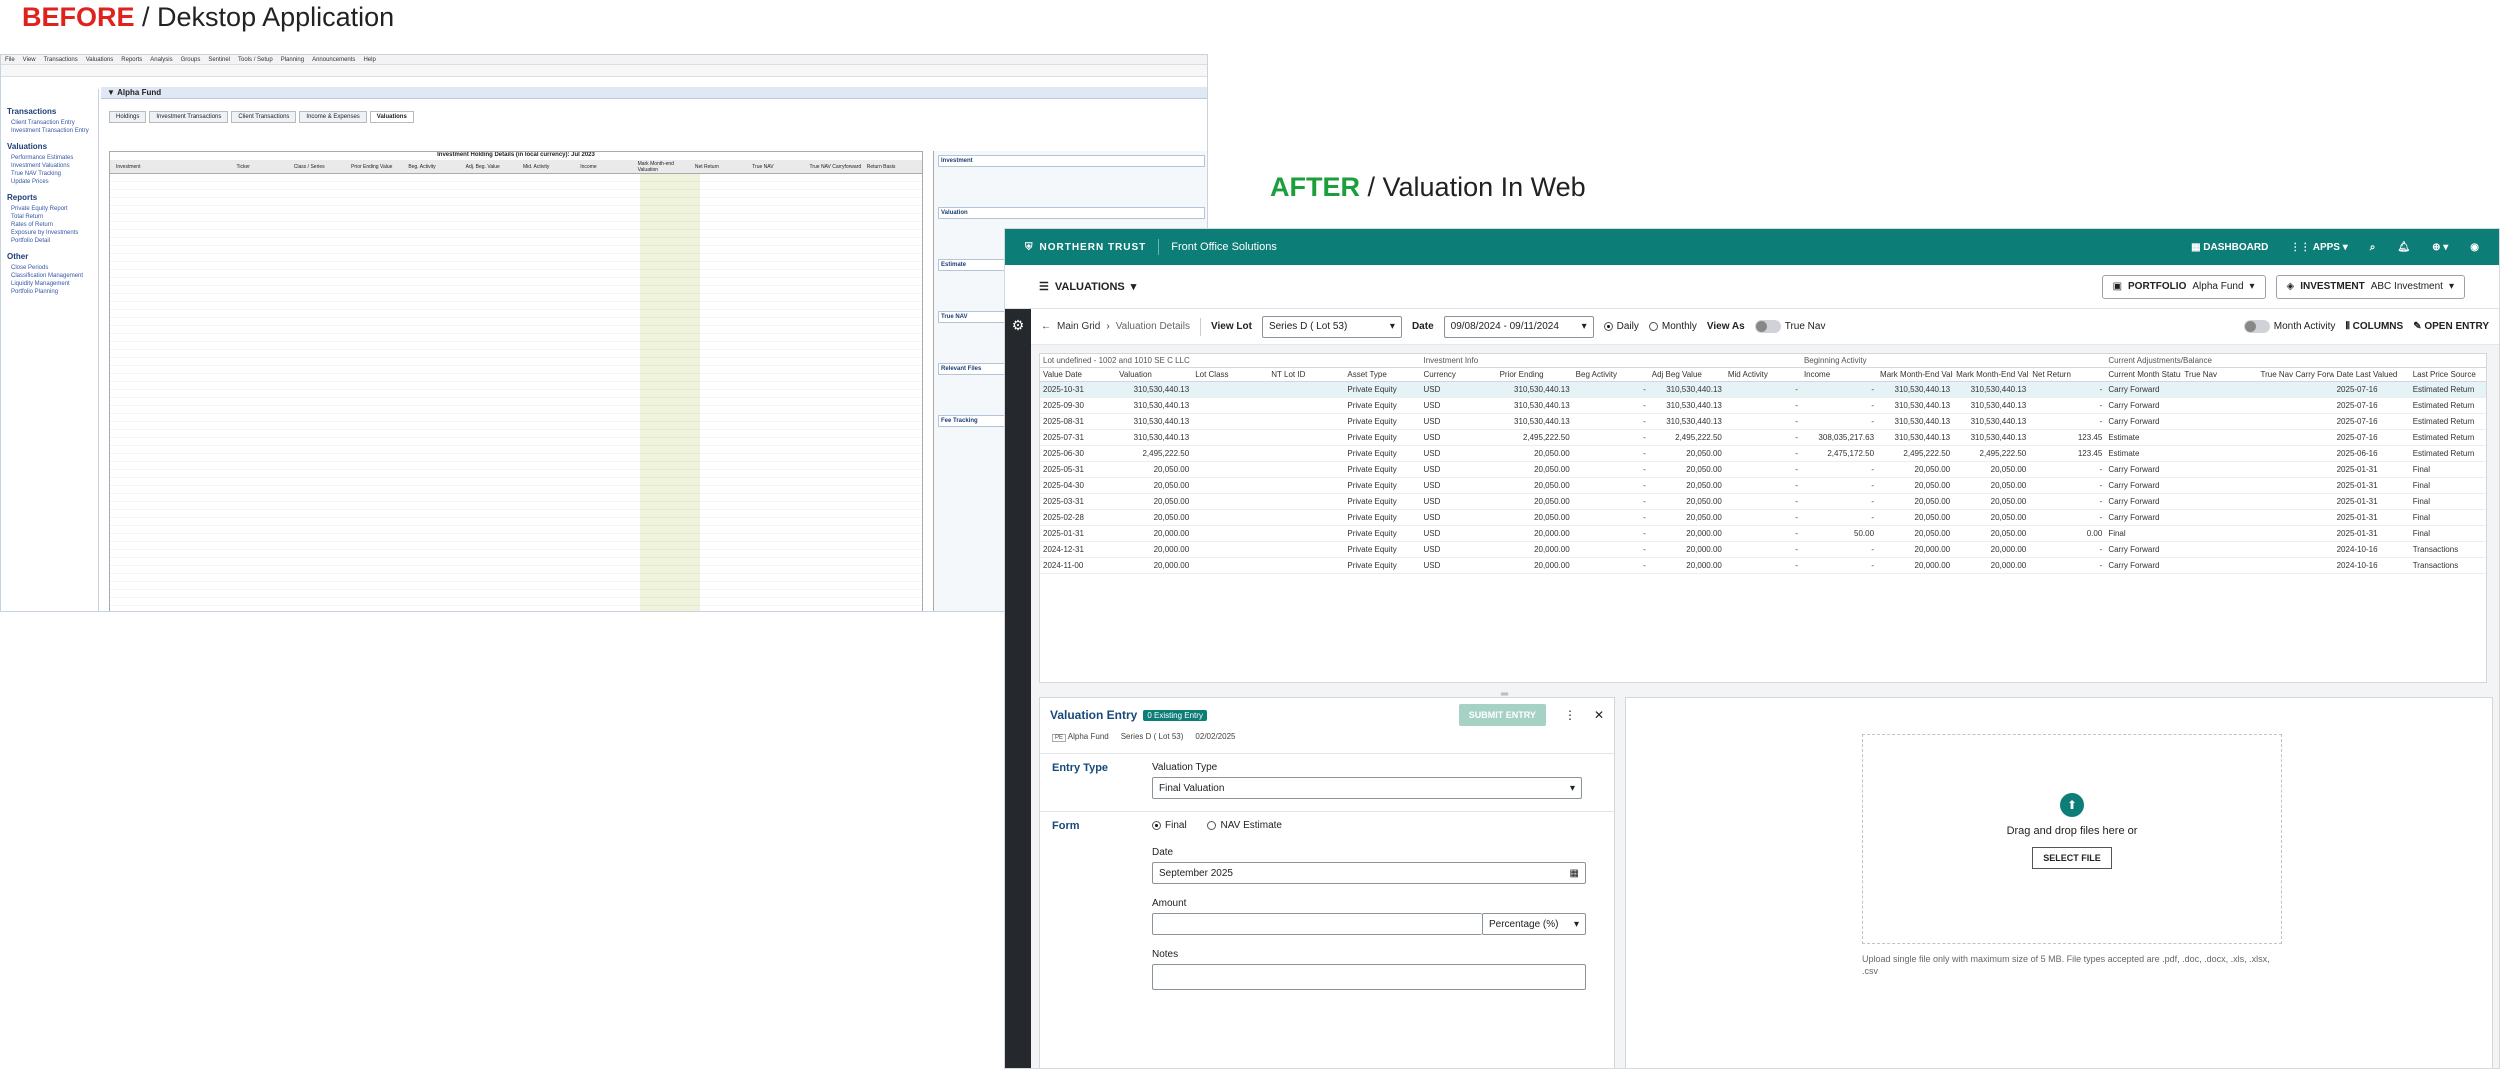 This screenshot has width=2500, height=1069. What do you see at coordinates (1991, 374) in the screenshot?
I see `column-header: Mark Month-End Valuation Base` at bounding box center [1991, 374].